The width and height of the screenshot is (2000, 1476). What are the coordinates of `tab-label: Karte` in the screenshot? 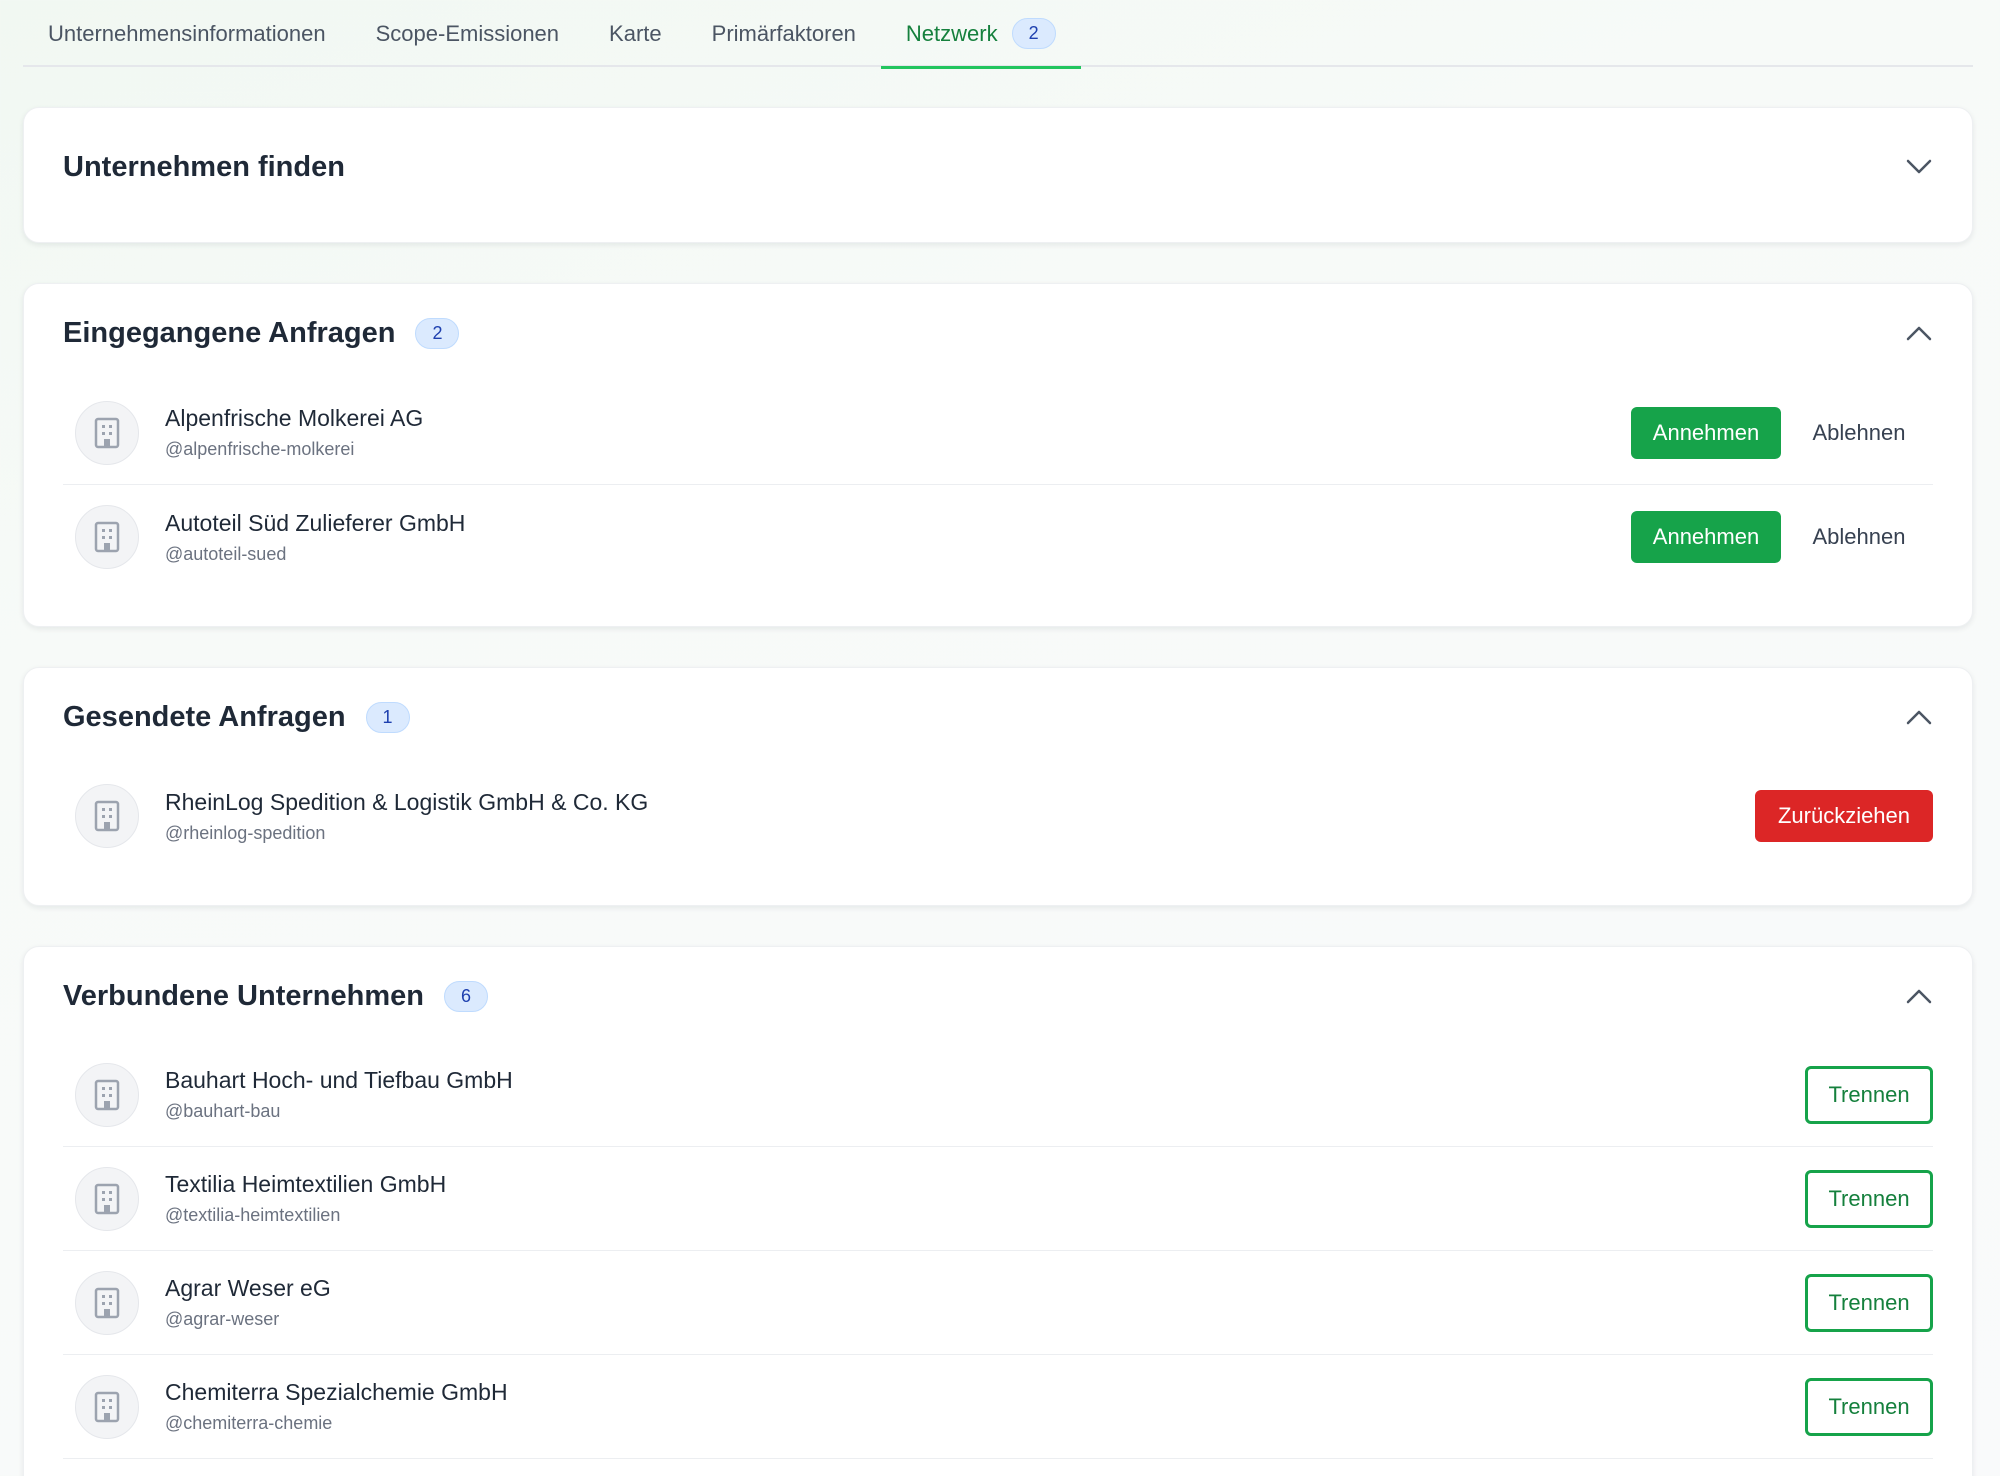 It's located at (635, 33).